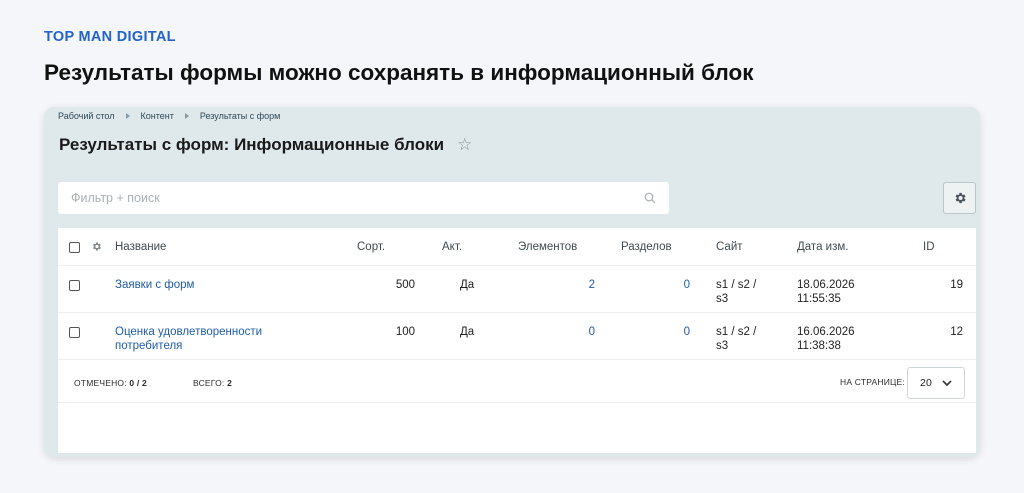  I want to click on settings-button, so click(959, 198).